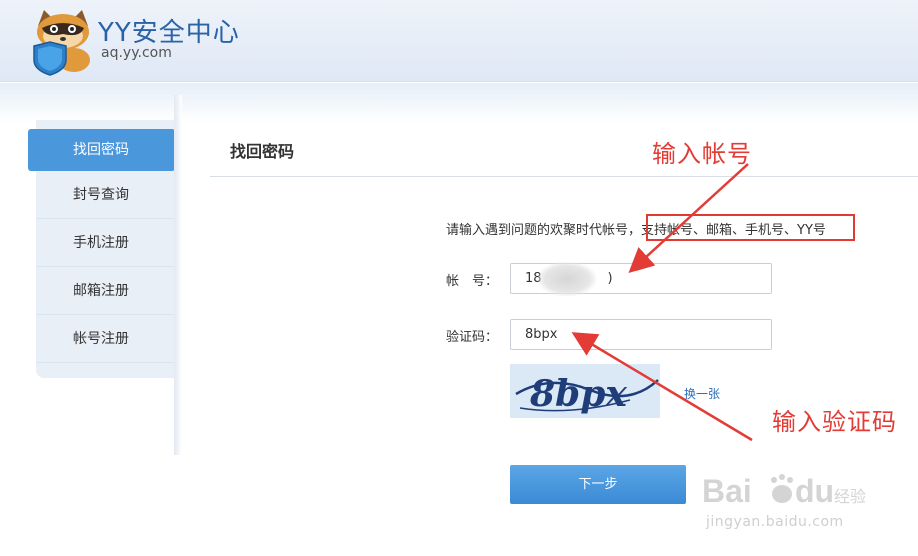  What do you see at coordinates (775, 522) in the screenshot?
I see `baidu-watermark-url: jingyan.baidu.com` at bounding box center [775, 522].